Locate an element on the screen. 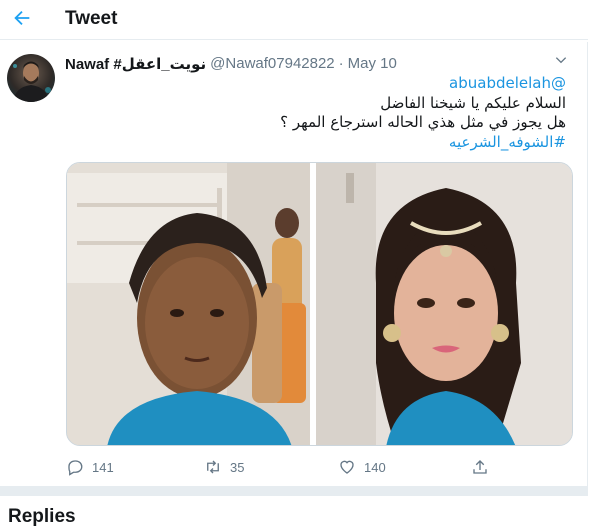 The height and width of the screenshot is (528, 595). reply-count: 141 is located at coordinates (103, 467).